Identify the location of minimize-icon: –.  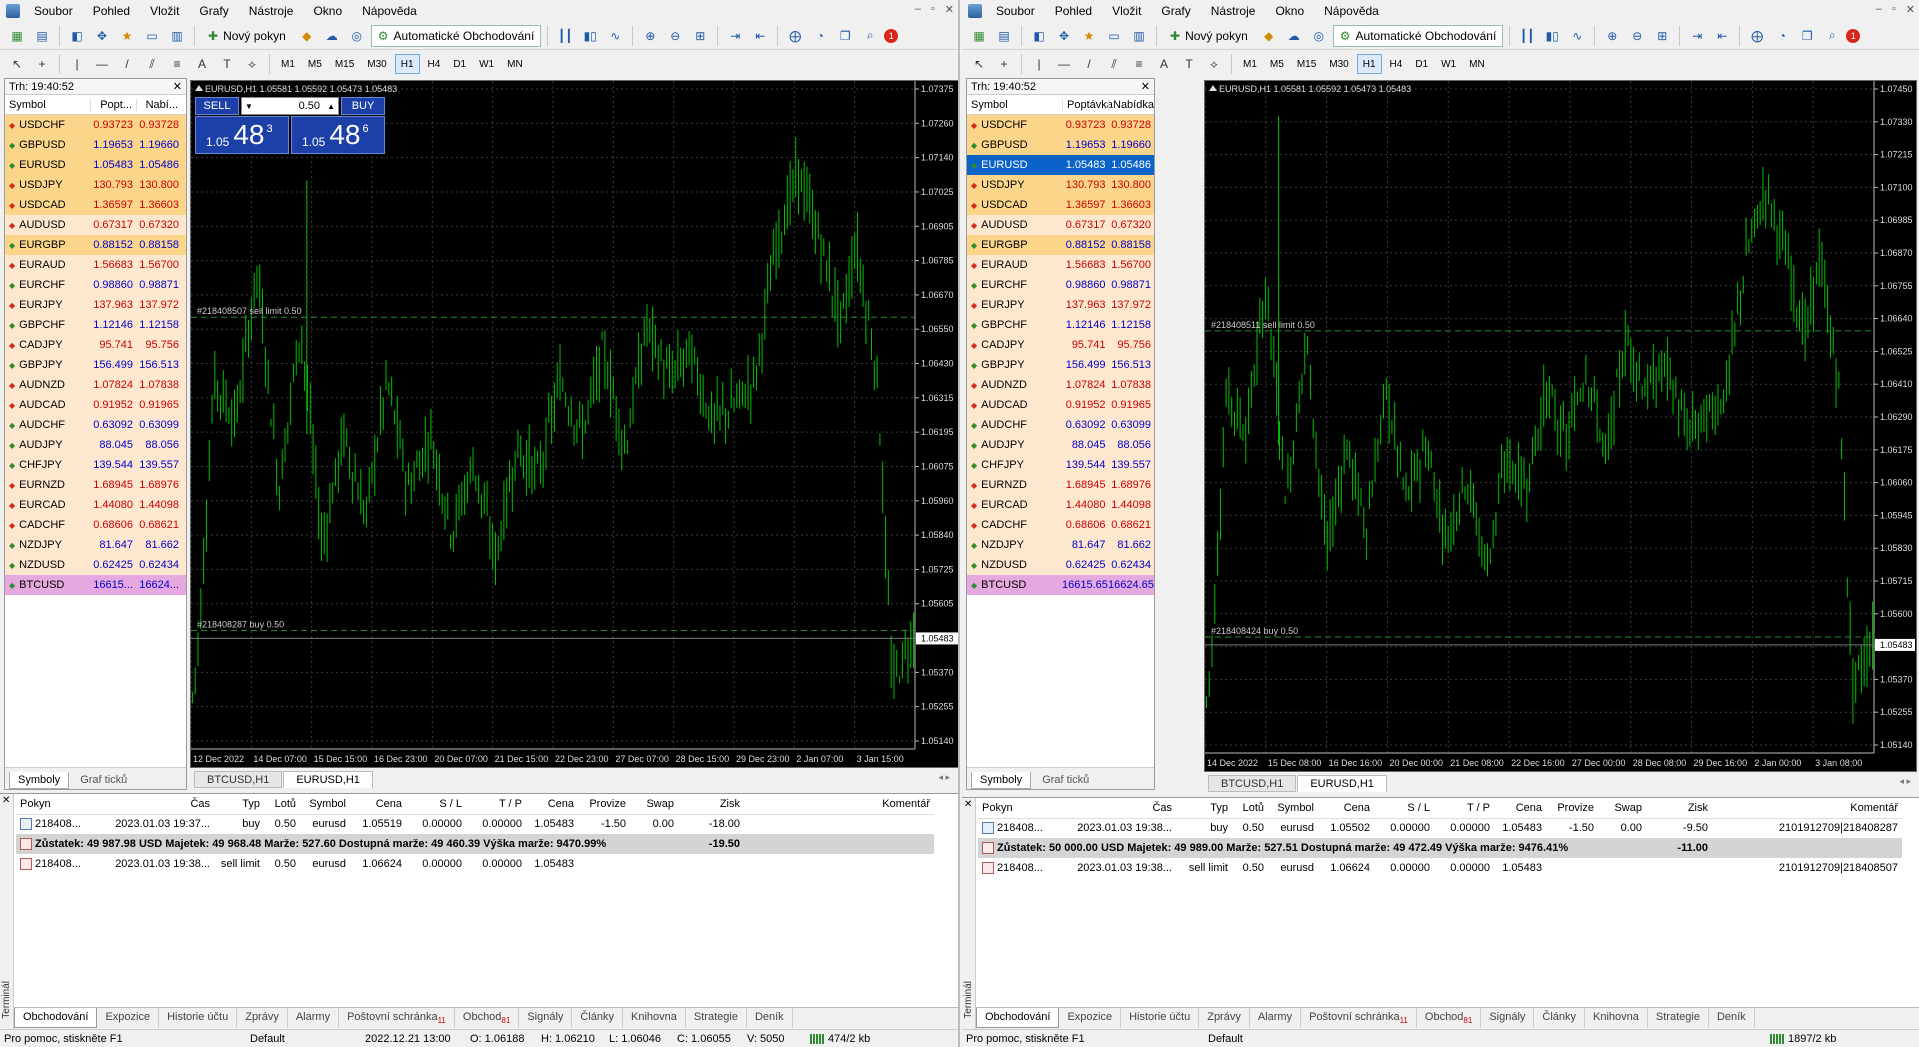
(918, 9).